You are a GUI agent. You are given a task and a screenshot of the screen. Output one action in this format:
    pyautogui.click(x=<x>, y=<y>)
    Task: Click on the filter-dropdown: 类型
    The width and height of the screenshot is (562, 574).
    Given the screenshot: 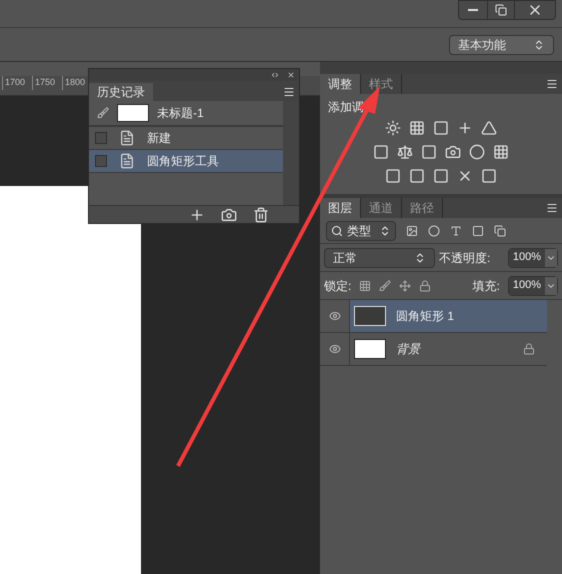 What is the action you would take?
    pyautogui.click(x=361, y=230)
    